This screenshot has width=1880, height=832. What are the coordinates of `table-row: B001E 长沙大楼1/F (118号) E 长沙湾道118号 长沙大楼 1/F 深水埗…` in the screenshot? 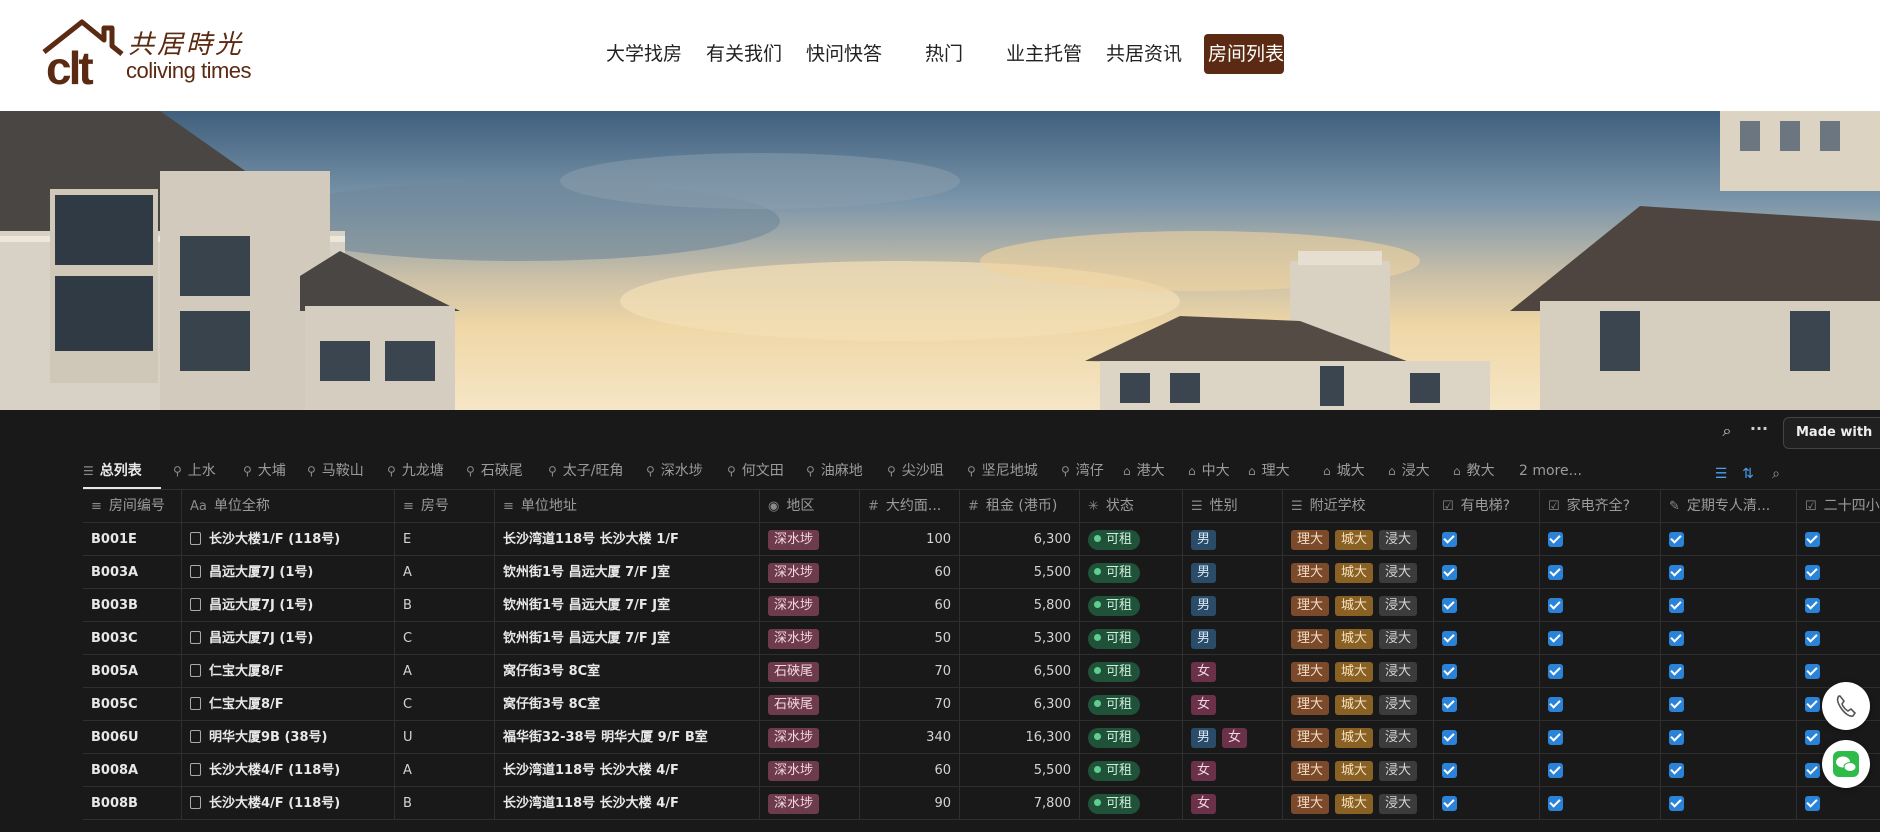 It's located at (981, 539).